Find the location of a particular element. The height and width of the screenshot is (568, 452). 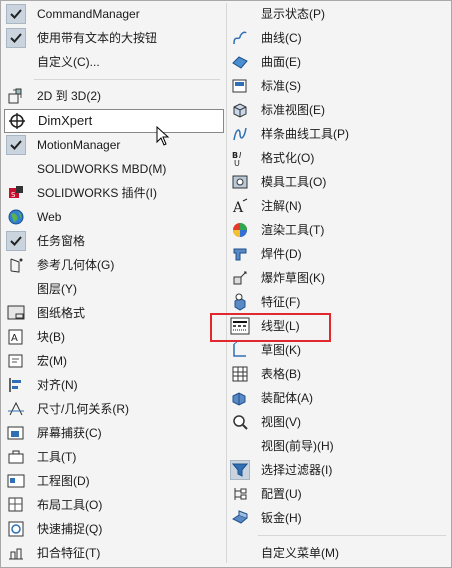

menu-item-tools: 工具(T) is located at coordinates (114, 457).